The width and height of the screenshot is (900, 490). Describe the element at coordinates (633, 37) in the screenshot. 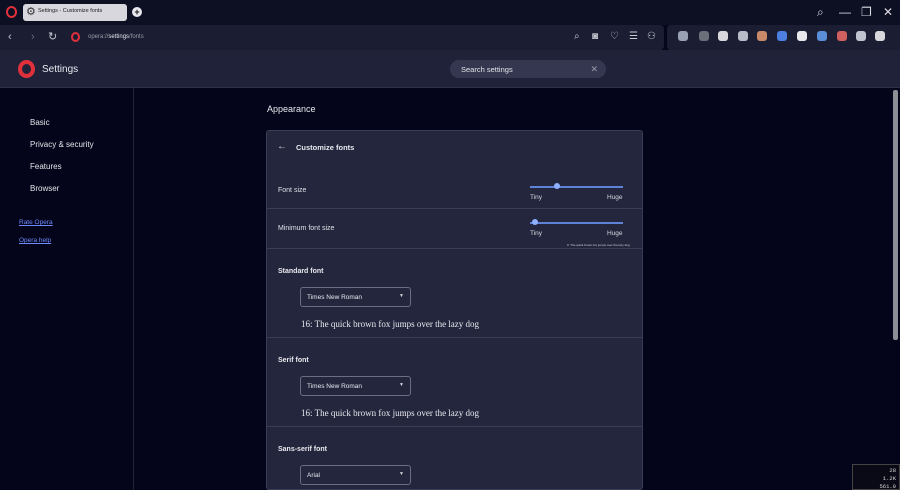

I see `easy-setup-icon: ☰` at that location.